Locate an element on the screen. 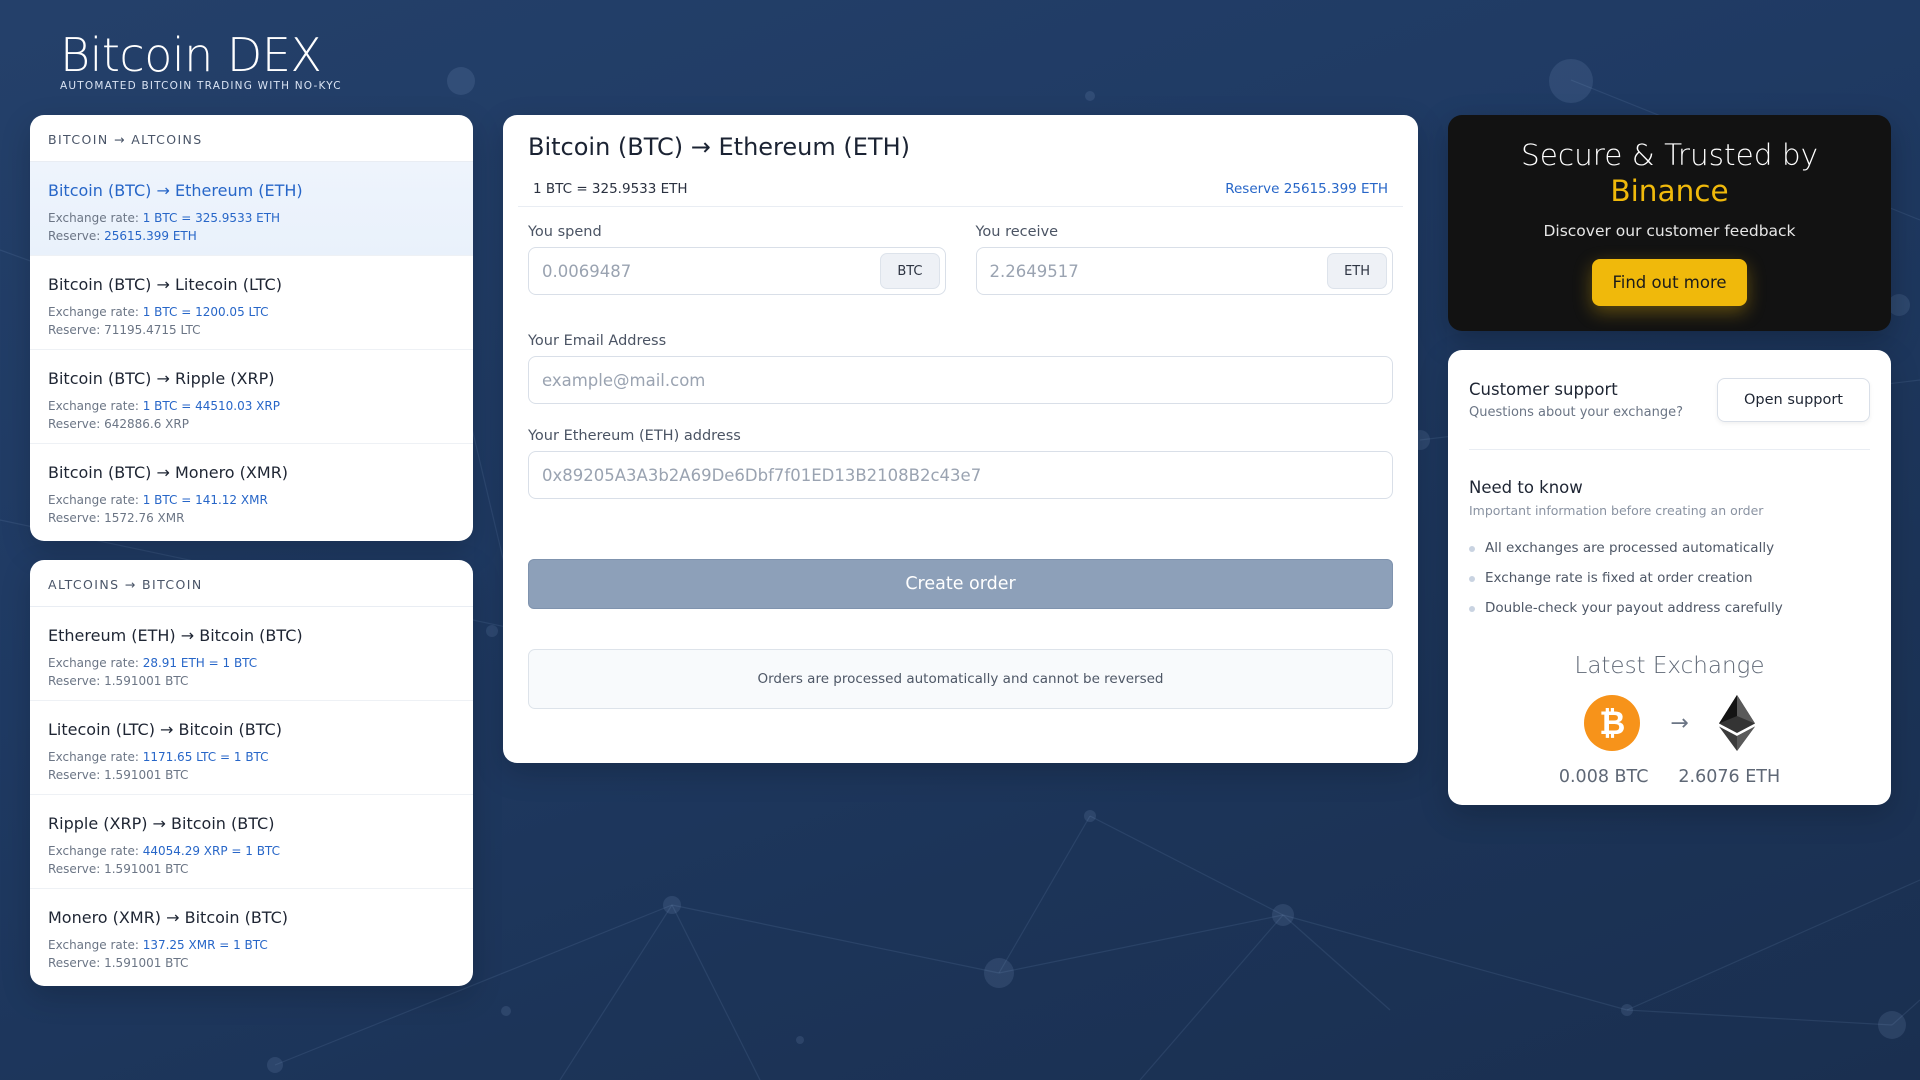  pair-name: Bitcoin (BTC) → Ripple (XRP) is located at coordinates (161, 378).